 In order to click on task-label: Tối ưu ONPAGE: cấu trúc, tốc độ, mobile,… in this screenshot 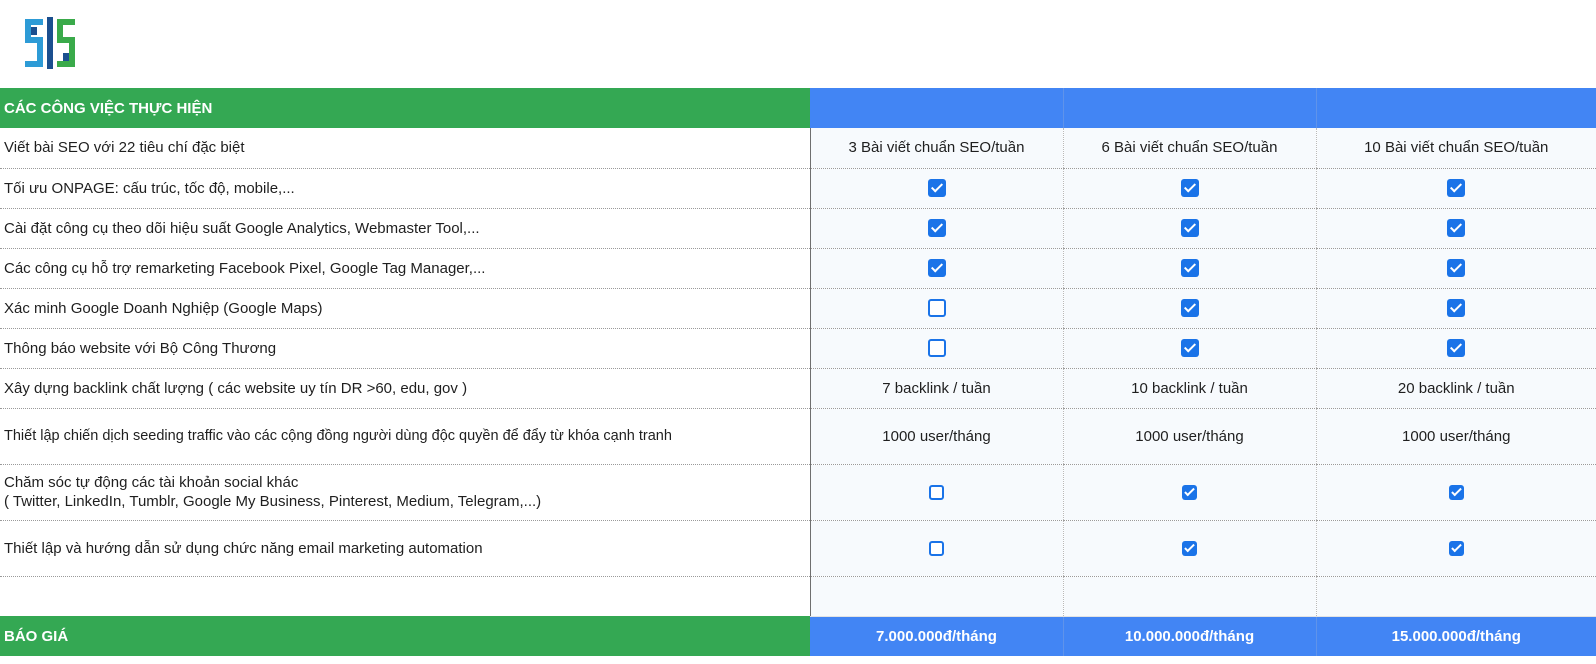, I will do `click(405, 188)`.